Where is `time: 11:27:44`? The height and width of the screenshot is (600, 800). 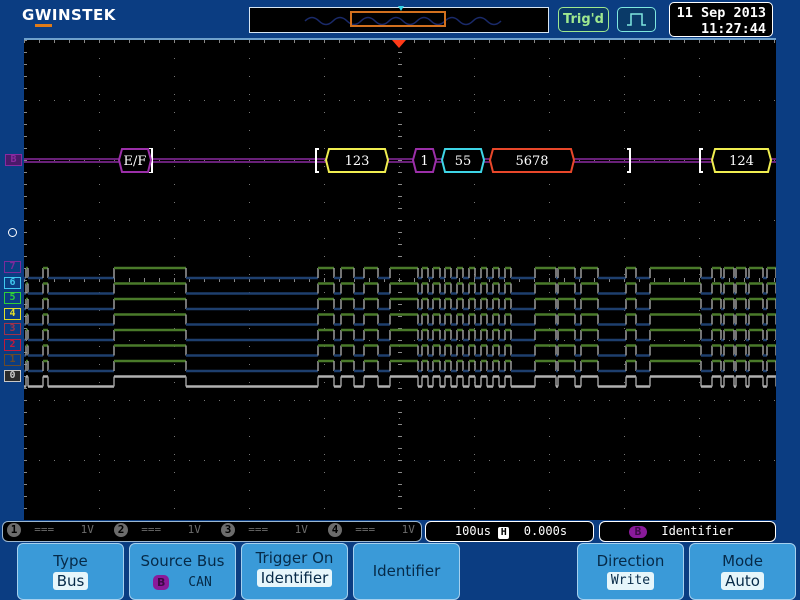 time: 11:27:44 is located at coordinates (733, 29).